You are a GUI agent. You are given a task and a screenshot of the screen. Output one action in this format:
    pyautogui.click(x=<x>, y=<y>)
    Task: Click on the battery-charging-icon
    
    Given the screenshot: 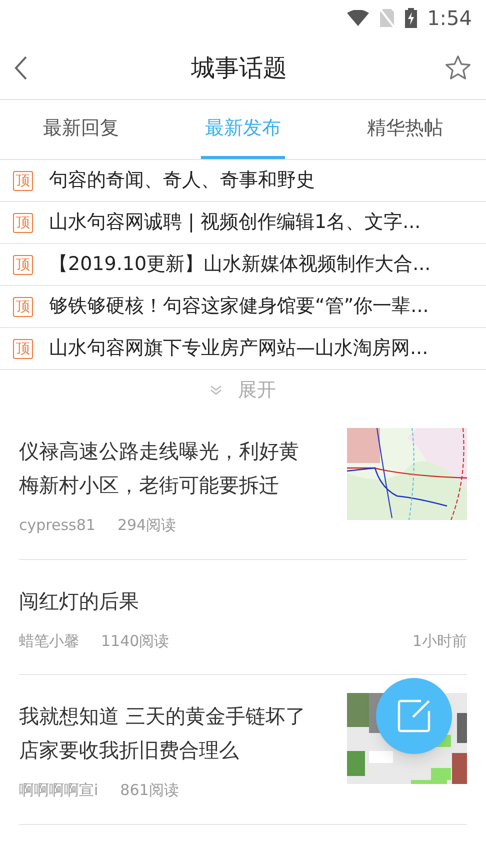 What is the action you would take?
    pyautogui.click(x=411, y=18)
    